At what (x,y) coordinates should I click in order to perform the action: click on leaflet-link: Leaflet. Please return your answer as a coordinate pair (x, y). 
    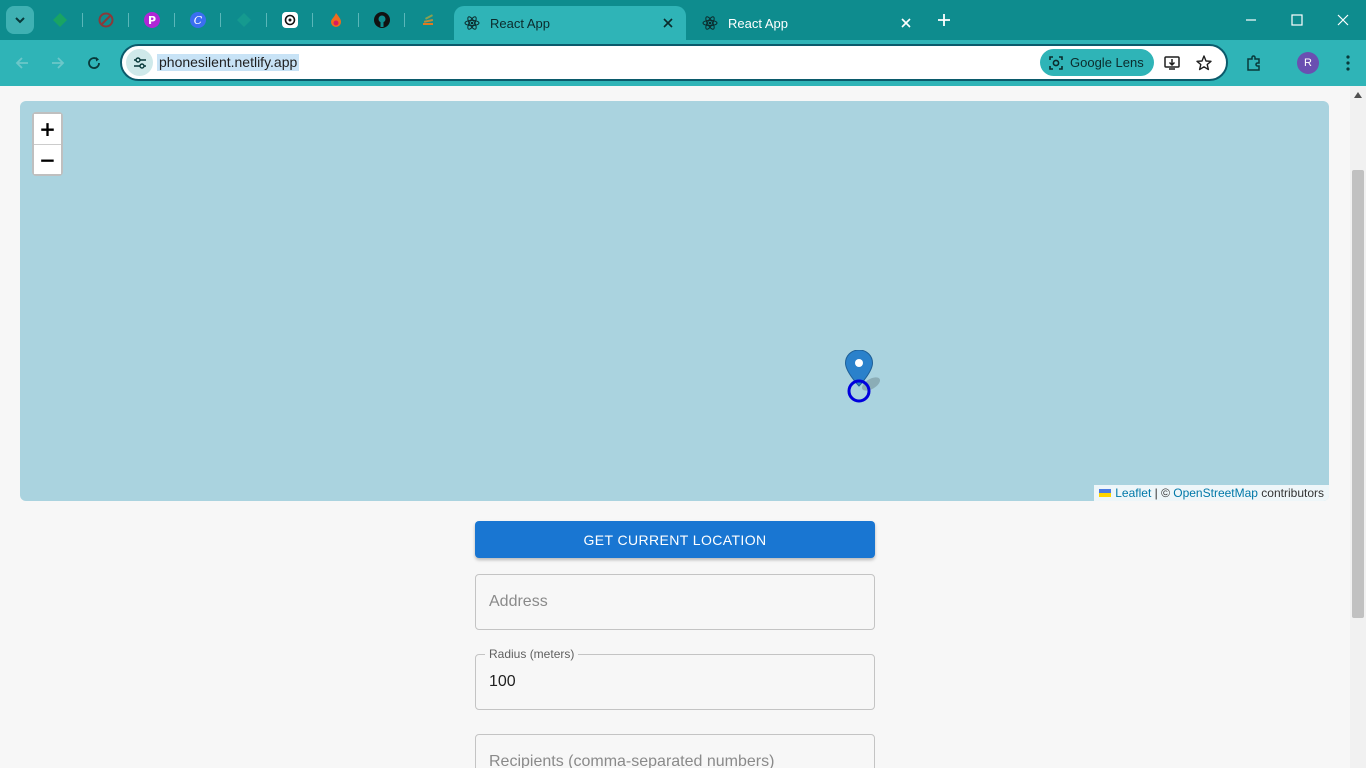
    Looking at the image, I should click on (1133, 493).